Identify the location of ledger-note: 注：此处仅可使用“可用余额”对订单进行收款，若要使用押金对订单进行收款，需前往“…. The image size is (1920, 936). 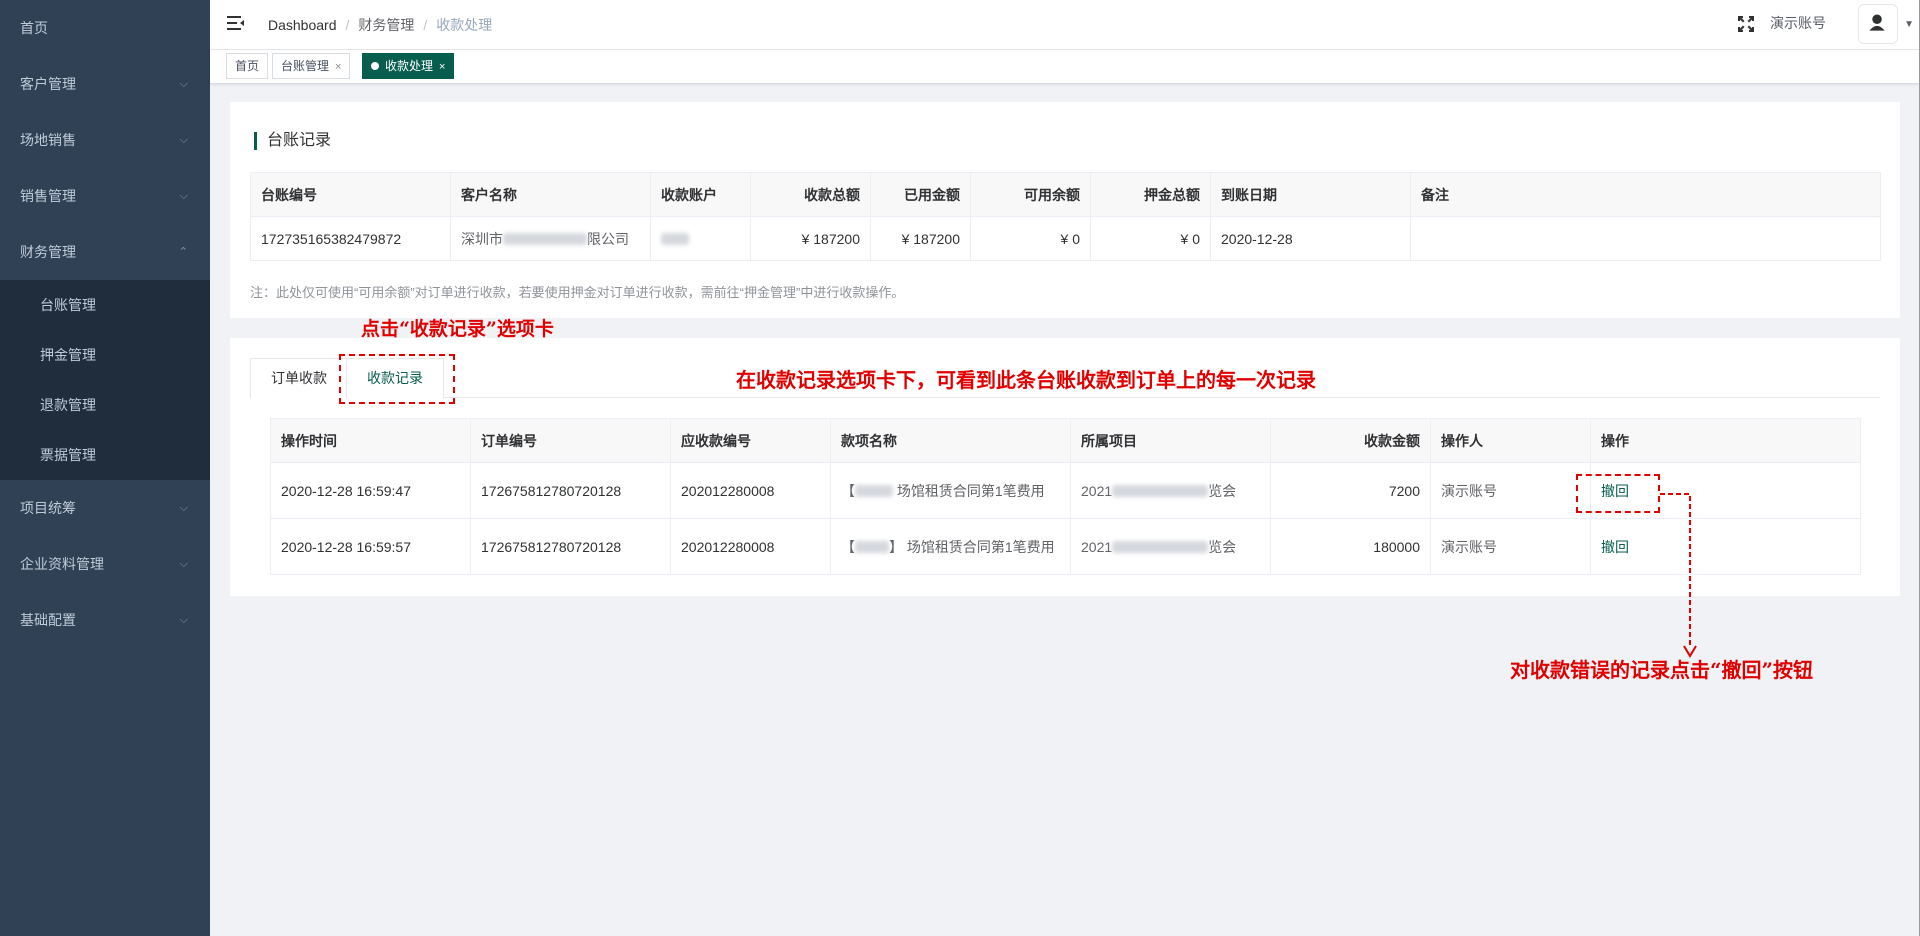
(577, 292).